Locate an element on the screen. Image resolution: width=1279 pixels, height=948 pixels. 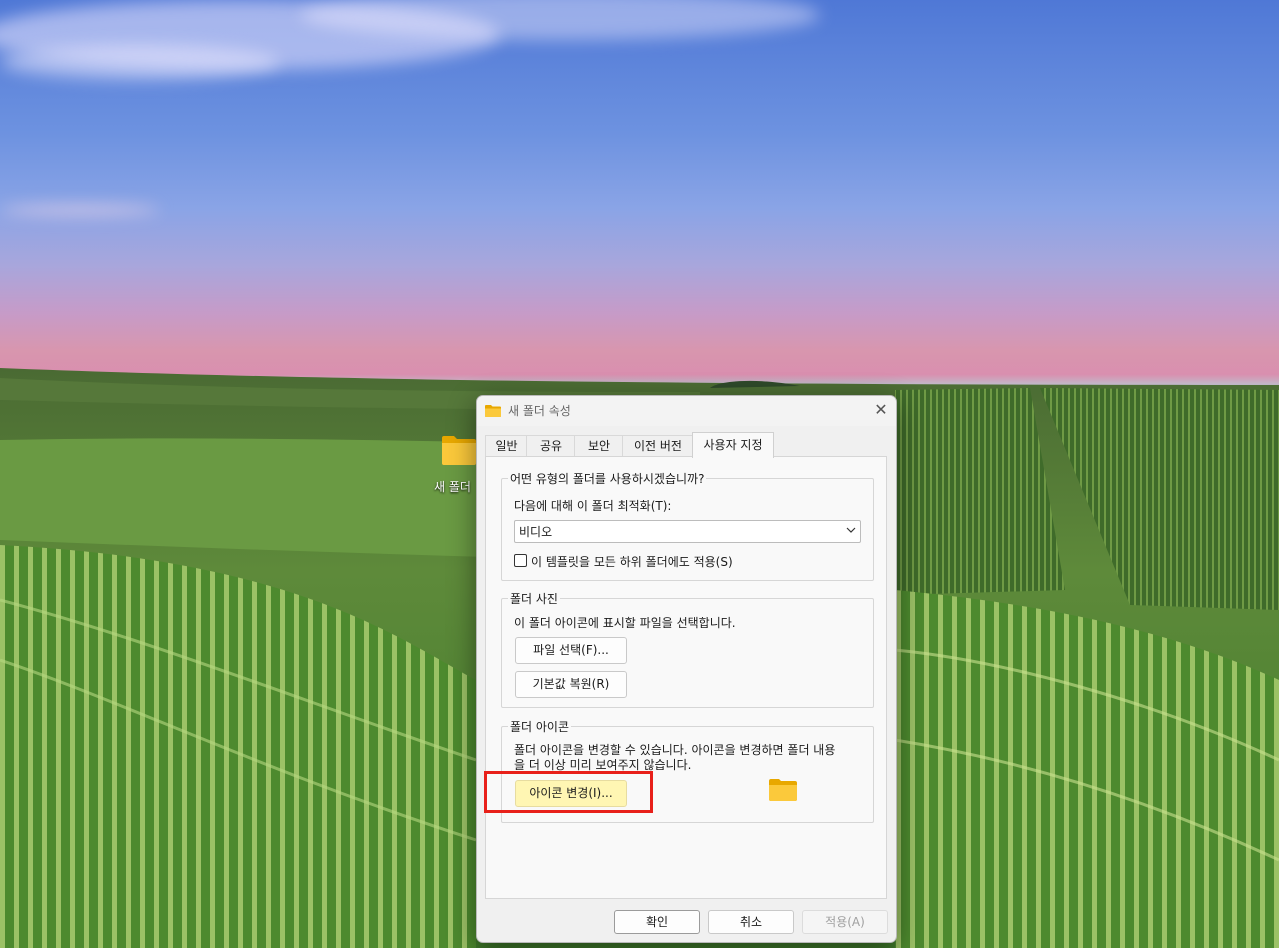
tab-sharing: 공유 is located at coordinates (551, 446).